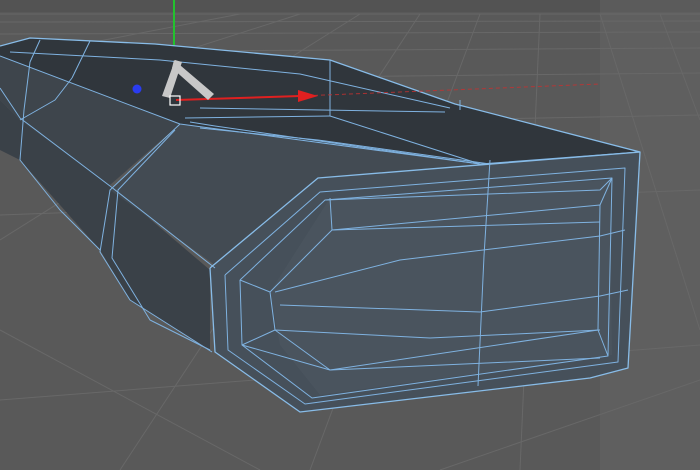 This screenshot has width=700, height=470. What do you see at coordinates (137, 89) in the screenshot?
I see `z-axis-handle` at bounding box center [137, 89].